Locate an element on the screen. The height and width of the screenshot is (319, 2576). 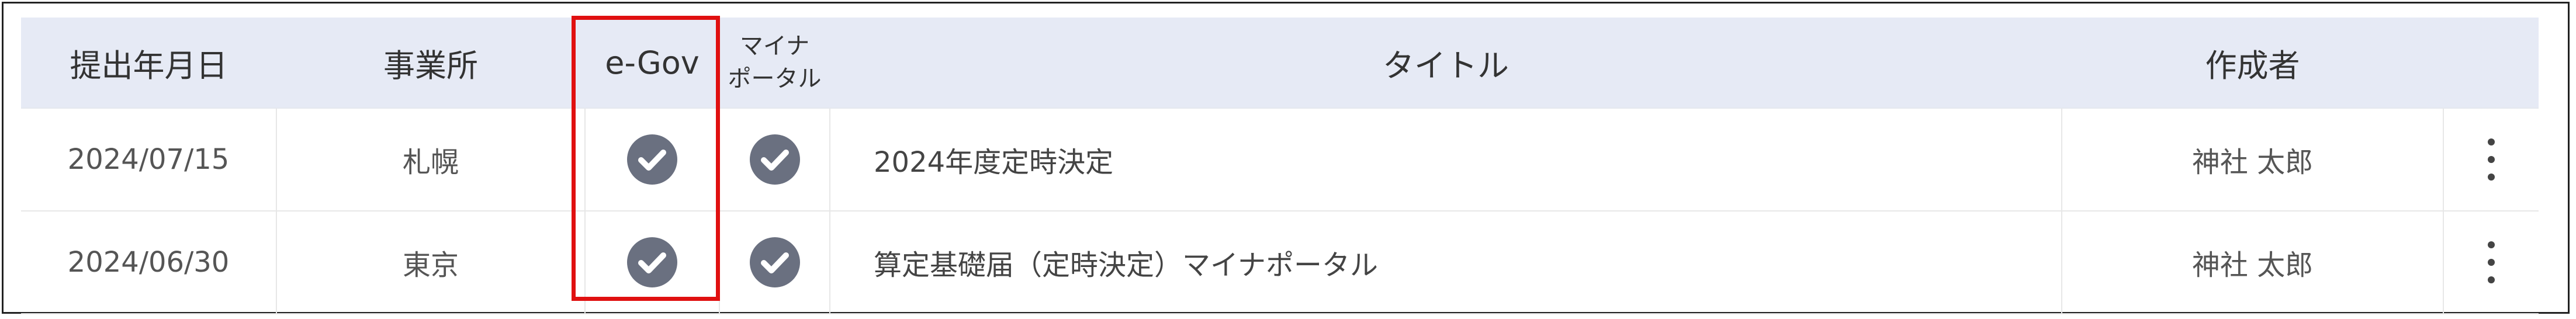
column-header-egov: e-Gov is located at coordinates (652, 64).